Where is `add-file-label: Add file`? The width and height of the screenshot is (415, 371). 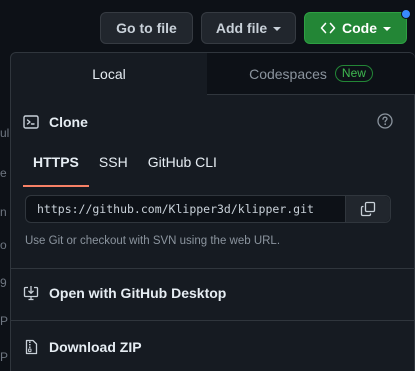 add-file-label: Add file is located at coordinates (241, 28).